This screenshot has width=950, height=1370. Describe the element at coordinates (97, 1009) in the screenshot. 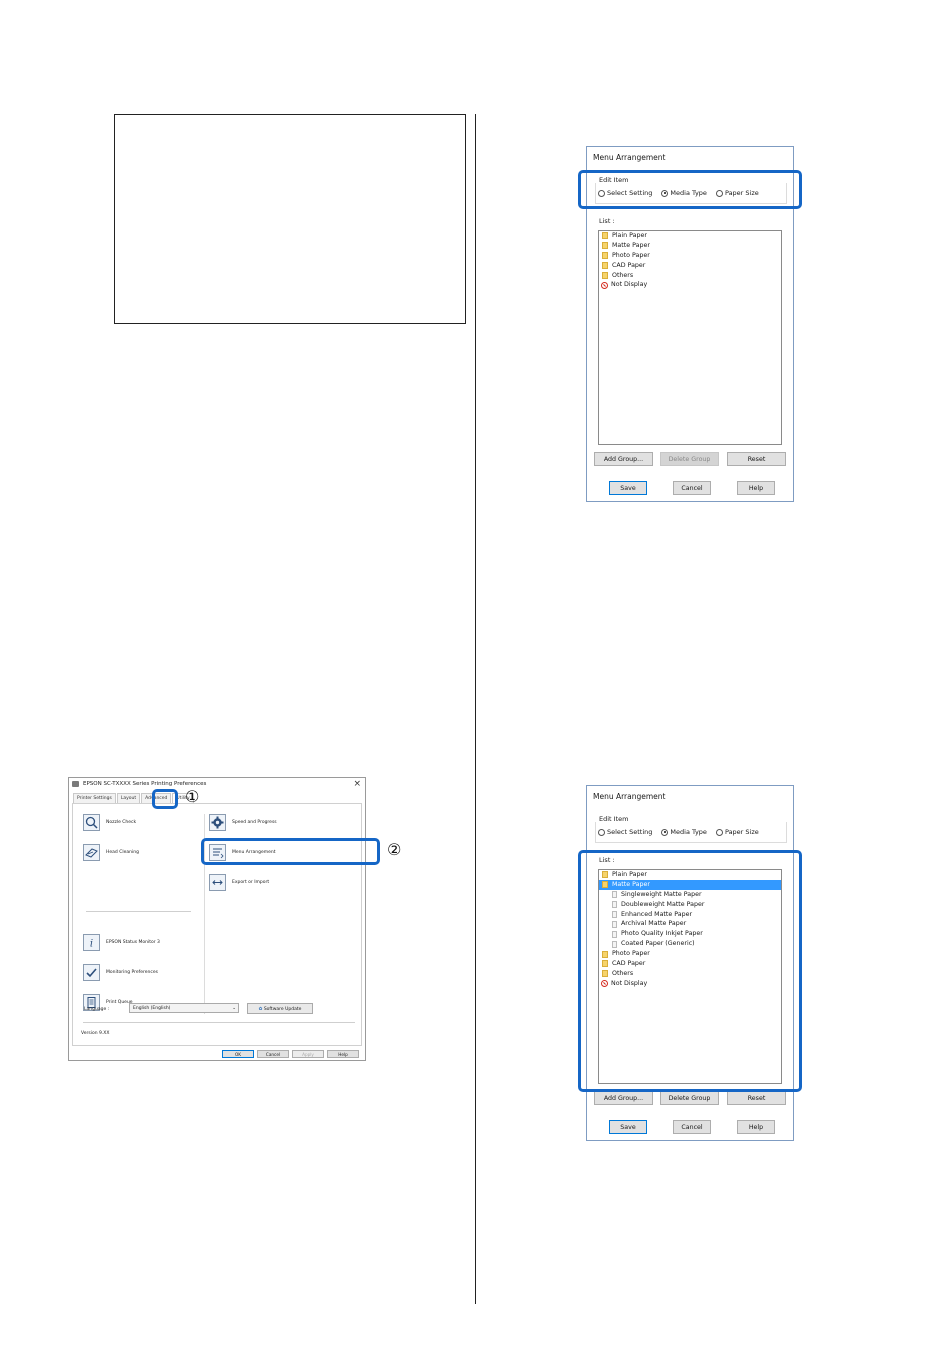

I see `language-label: Language :` at that location.